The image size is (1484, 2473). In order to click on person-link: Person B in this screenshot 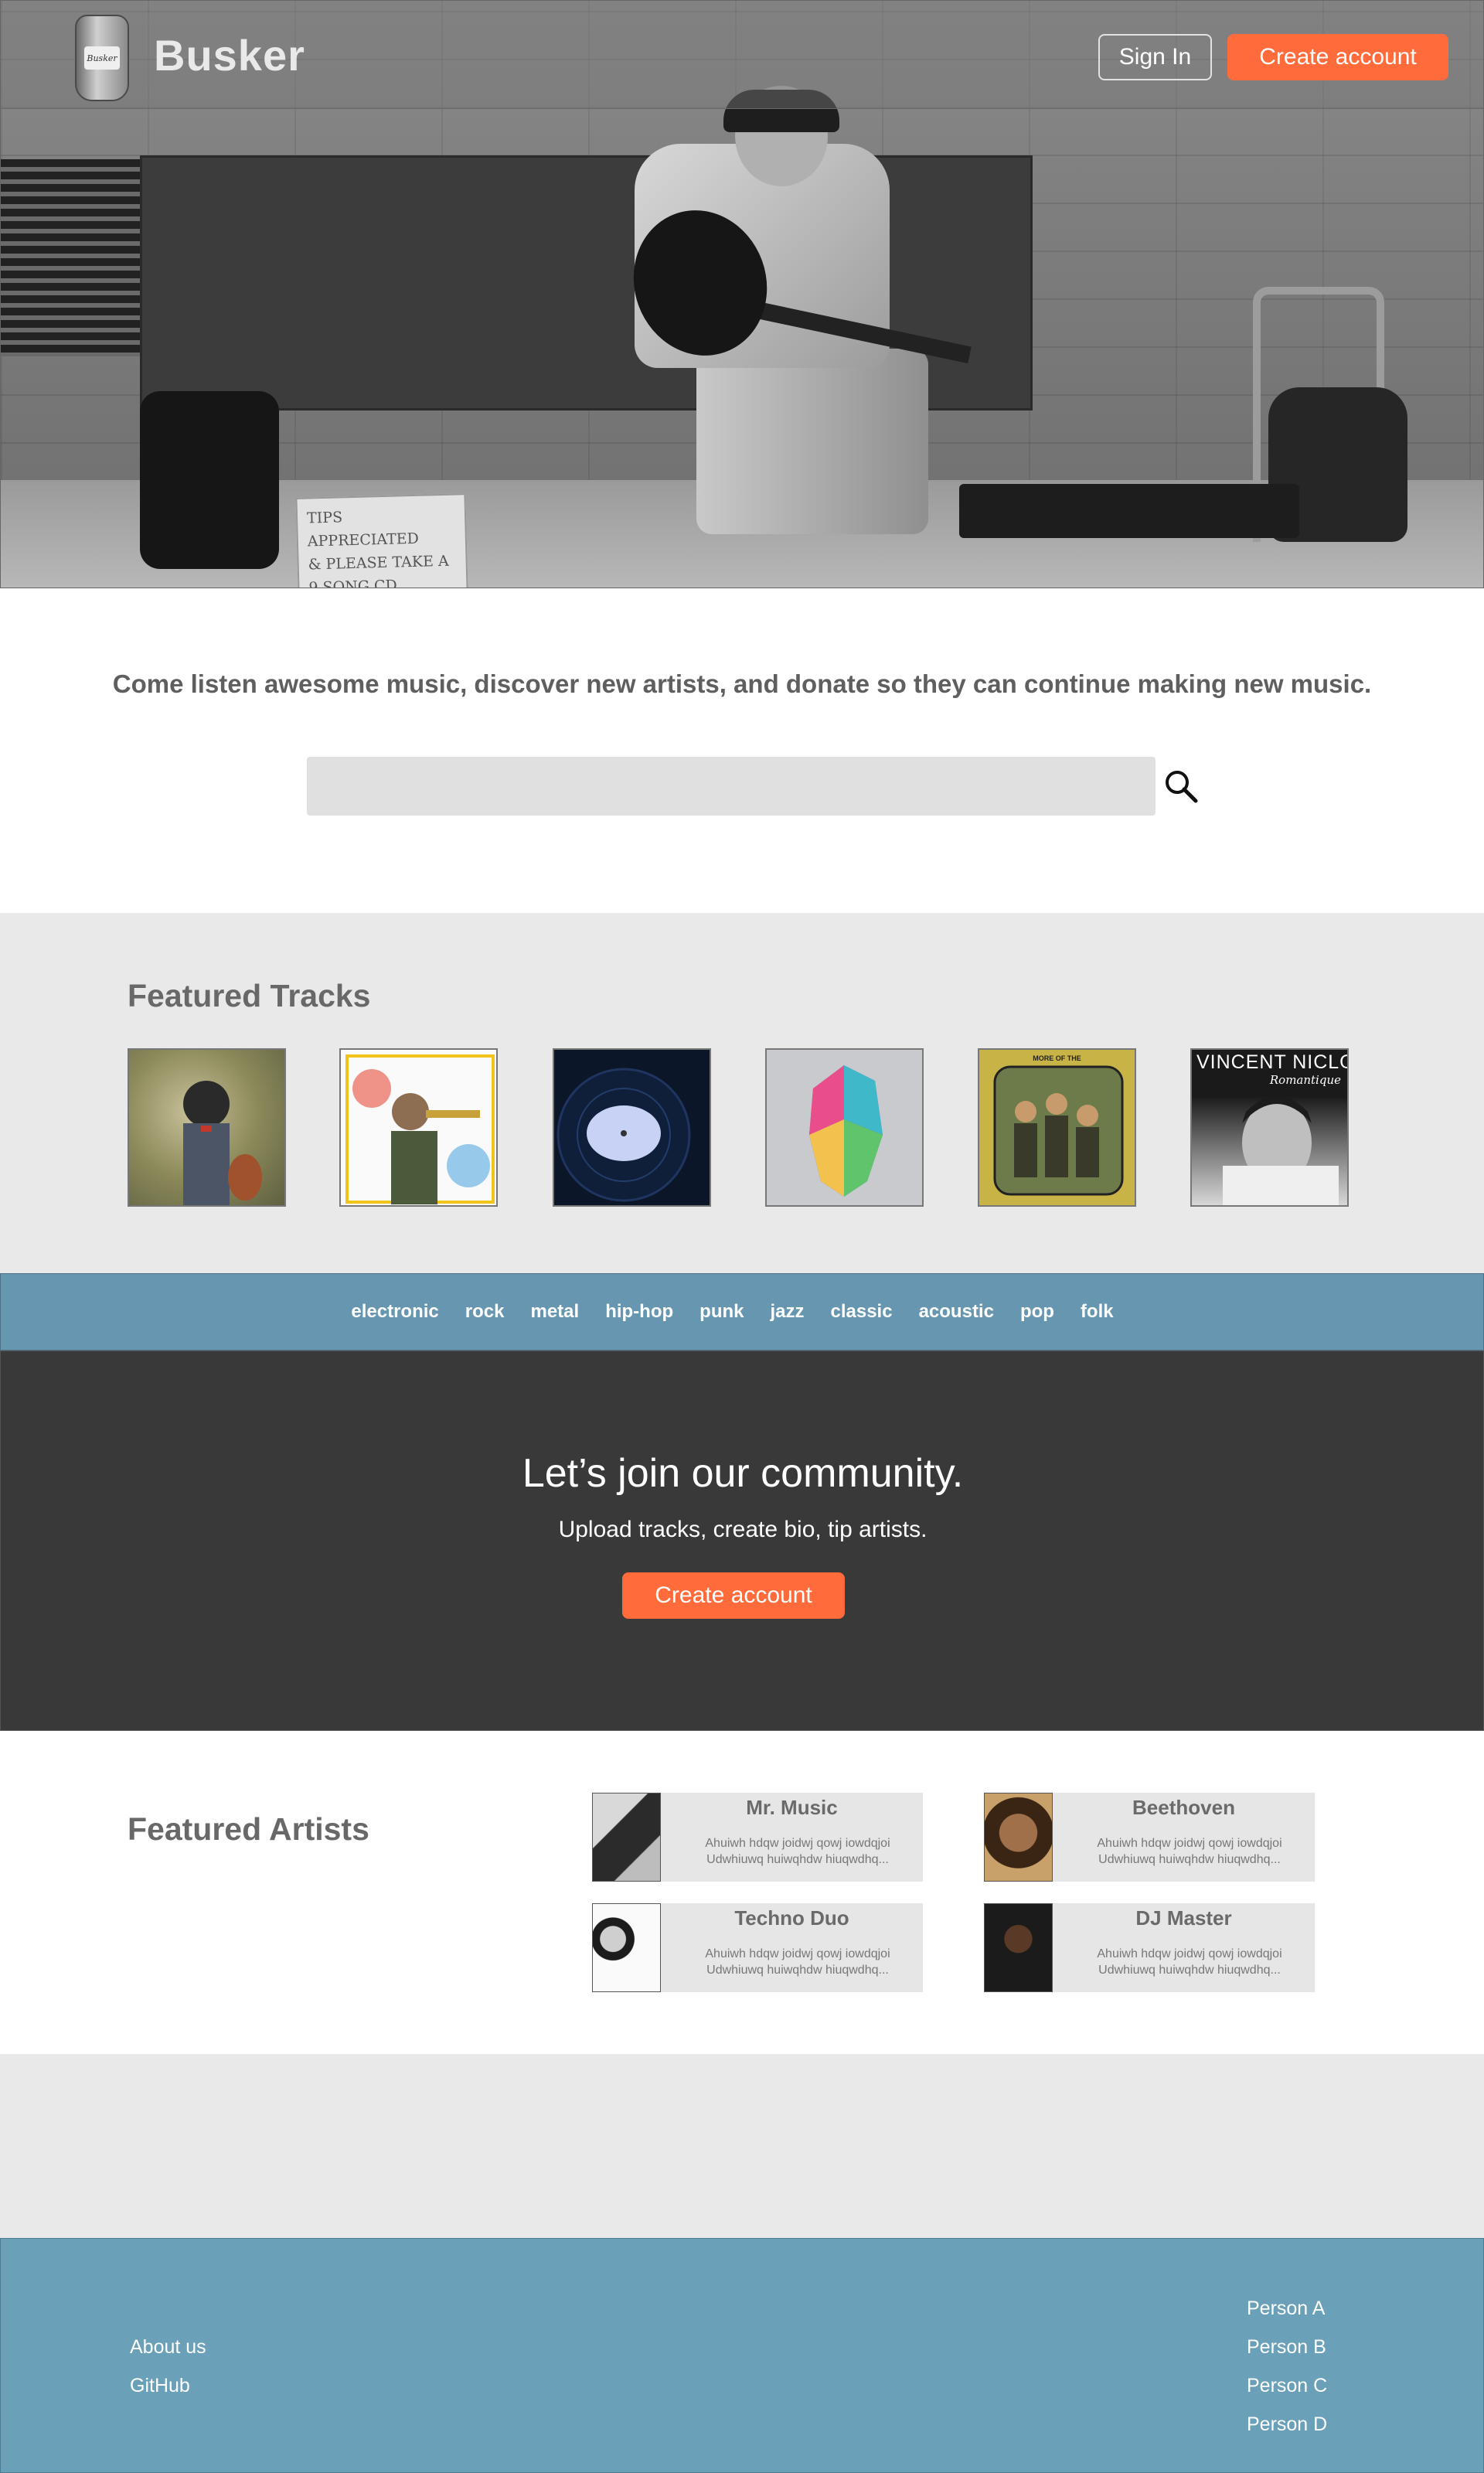, I will do `click(1286, 2347)`.